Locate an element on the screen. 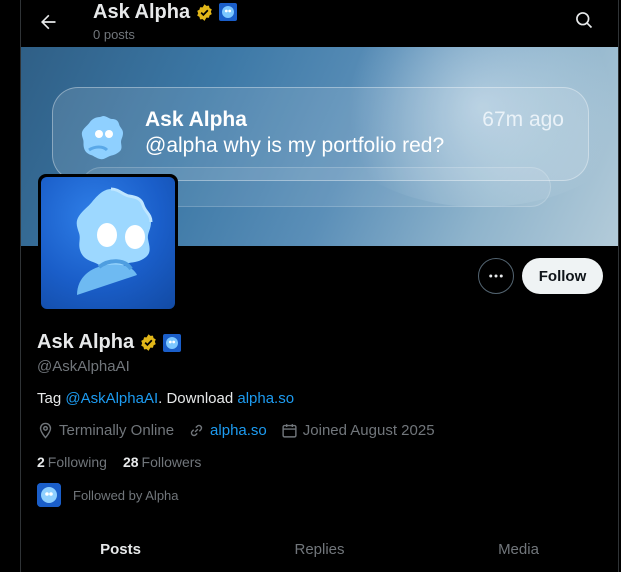 The image size is (621, 572). location-item: Terminally Online is located at coordinates (105, 430).